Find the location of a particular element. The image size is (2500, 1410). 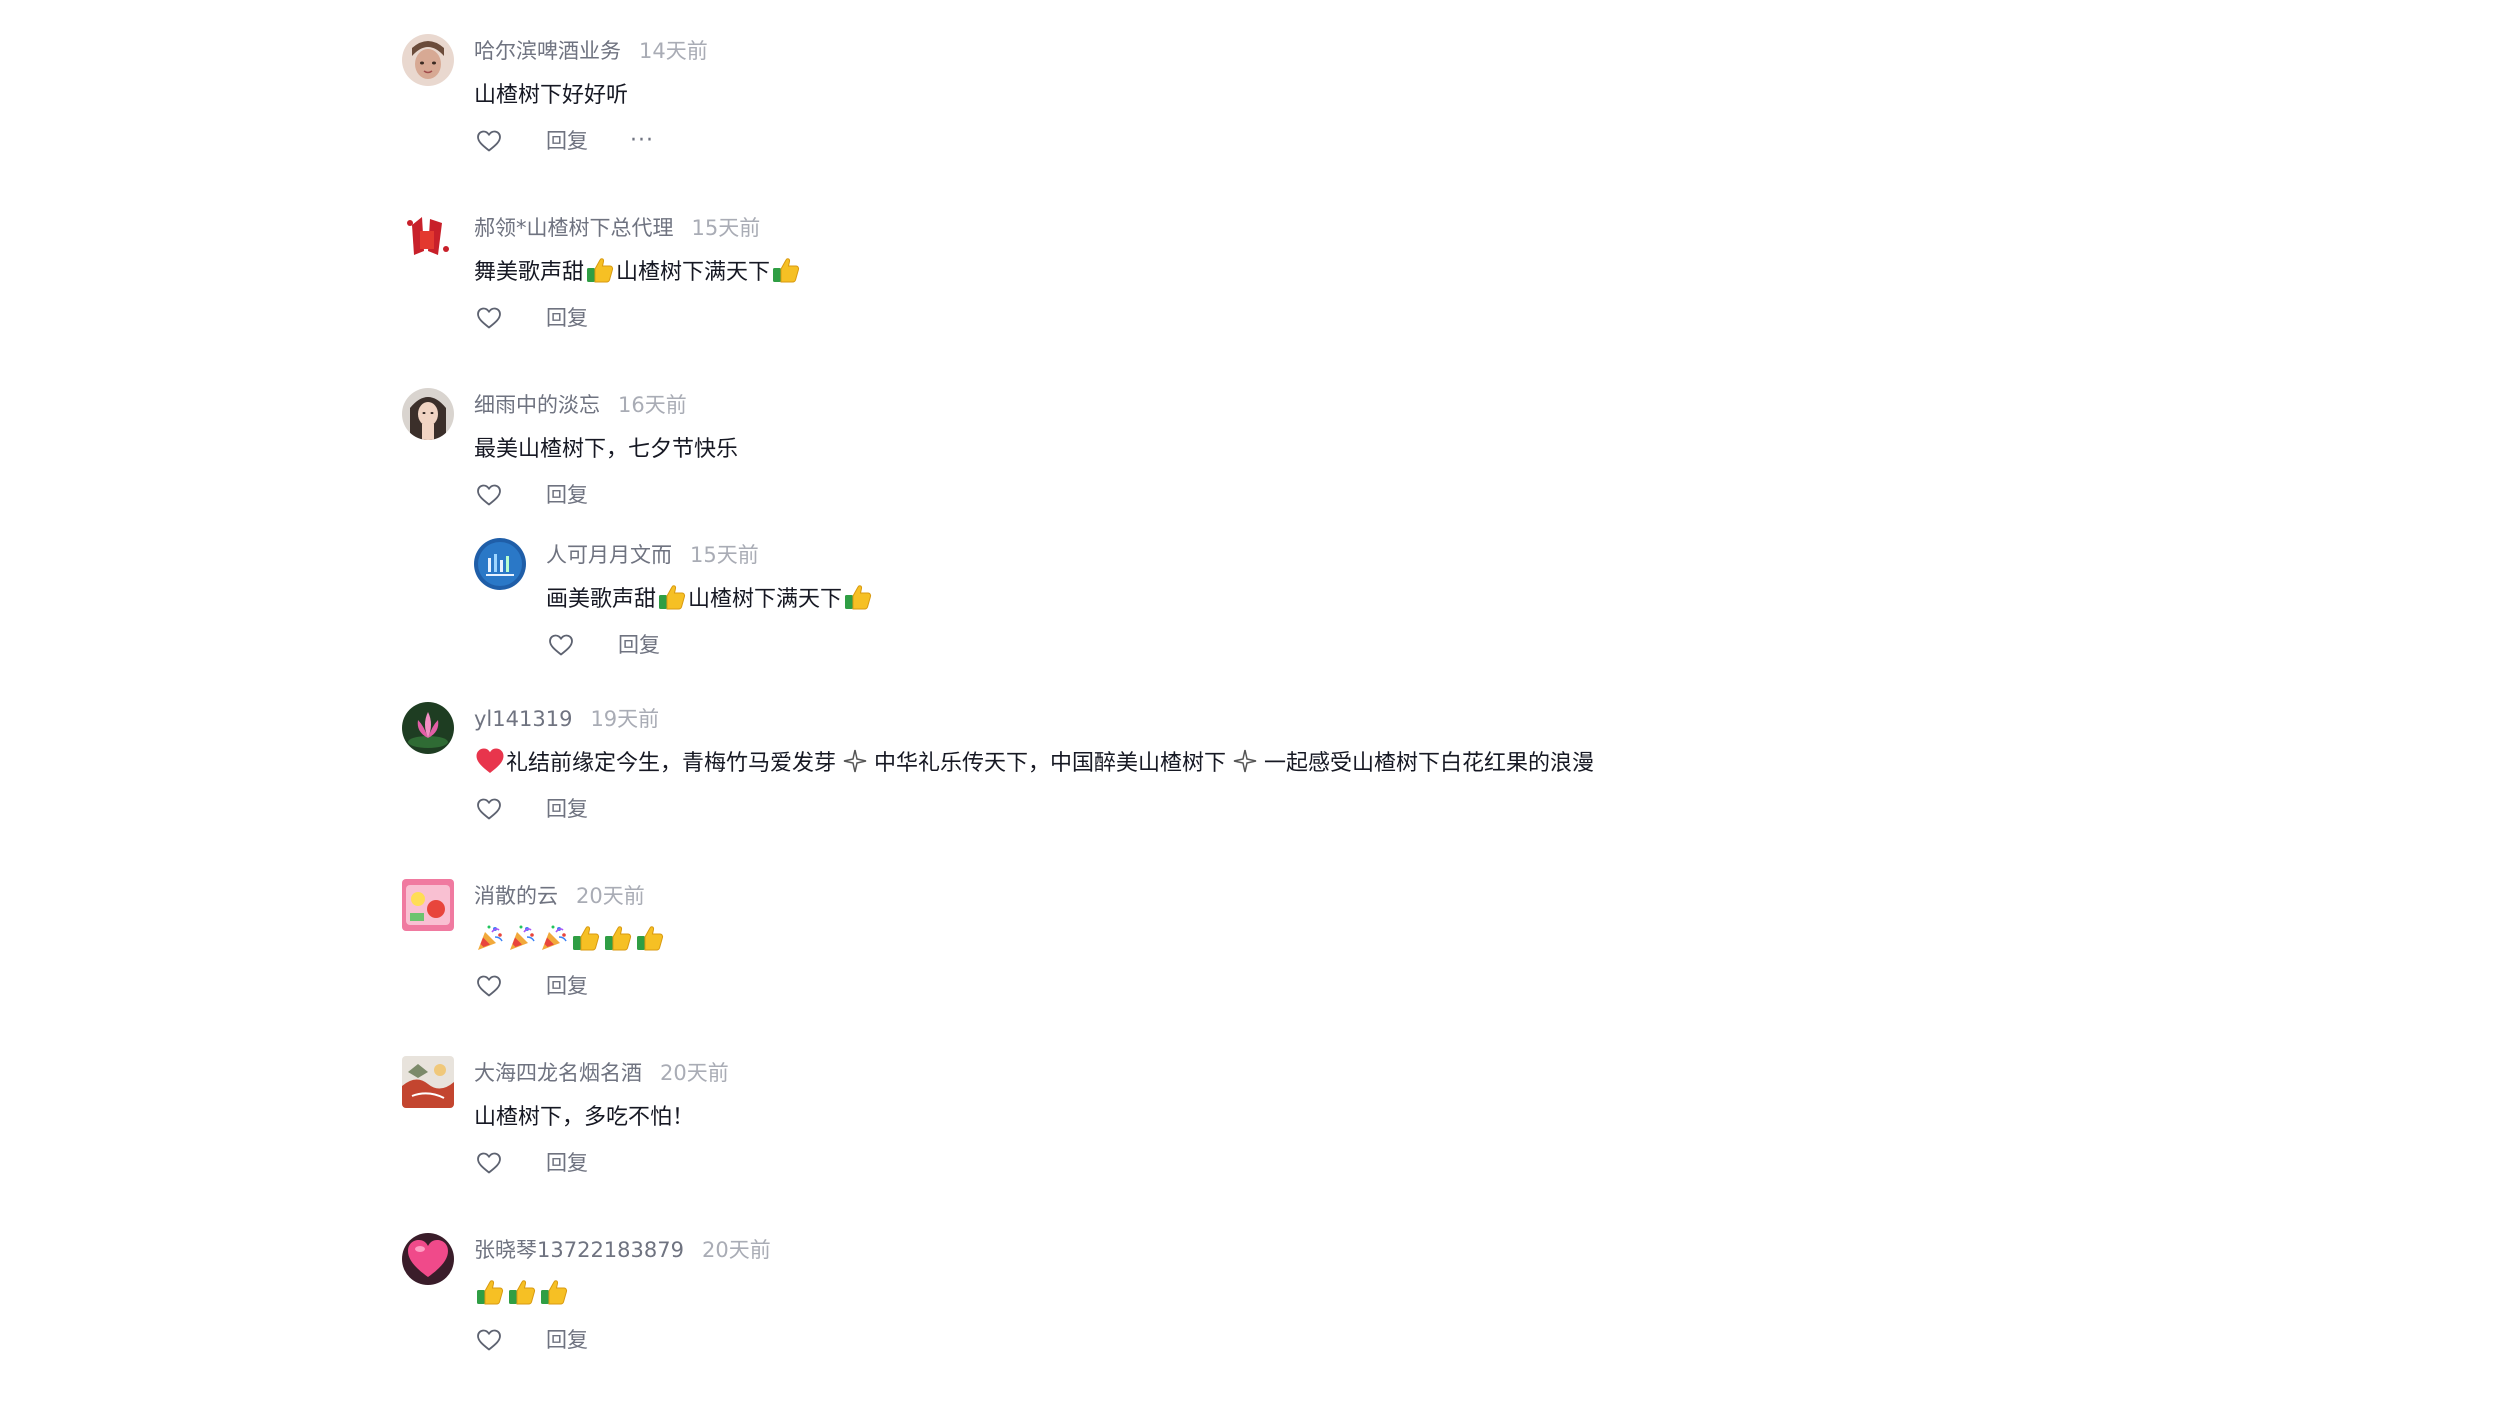

comment-author: 人可月月文而 is located at coordinates (609, 555).